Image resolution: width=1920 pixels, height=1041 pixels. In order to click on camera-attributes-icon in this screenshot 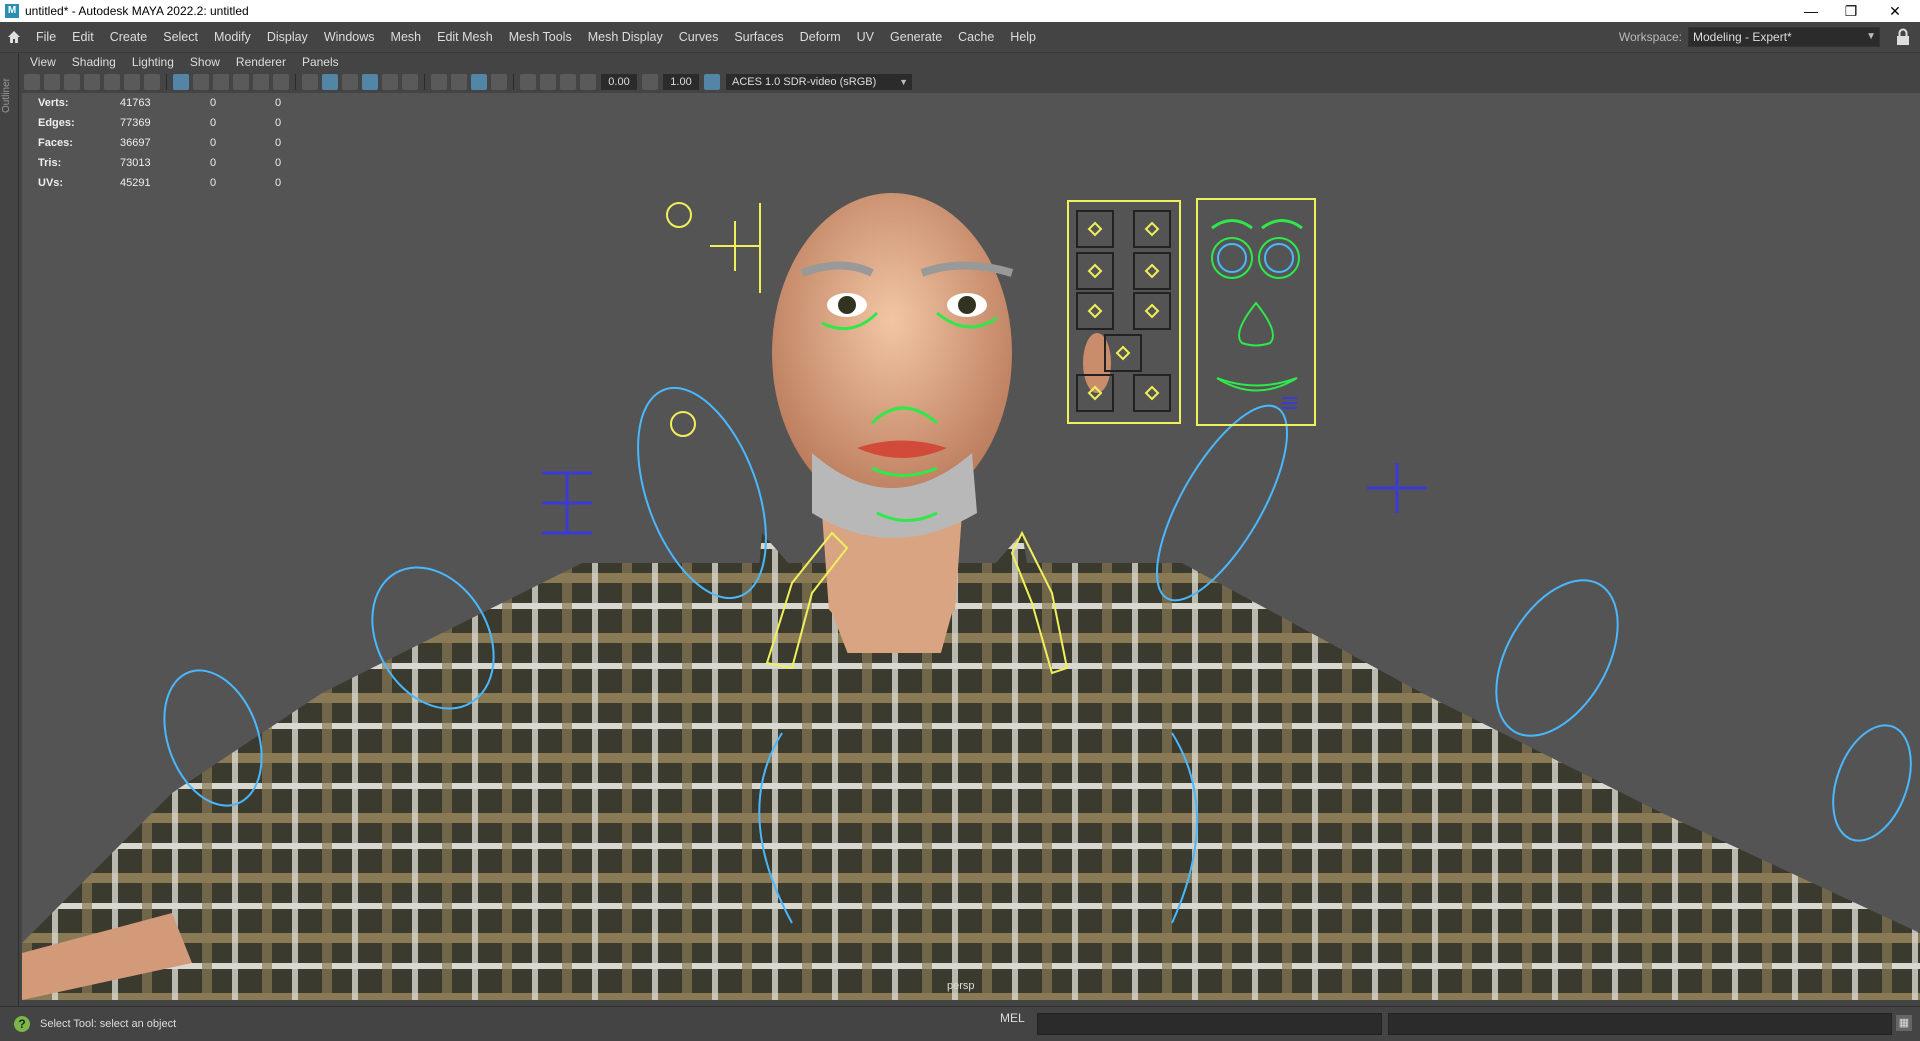, I will do `click(52, 82)`.